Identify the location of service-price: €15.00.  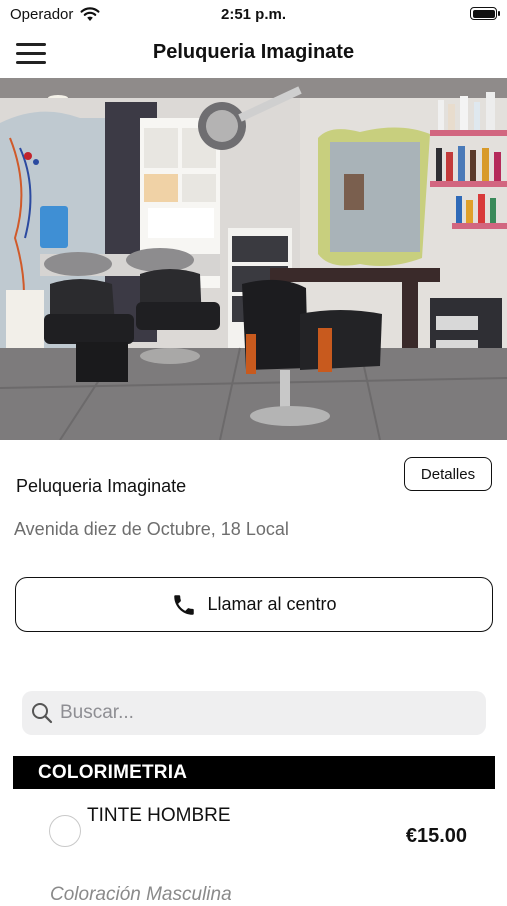
(436, 836).